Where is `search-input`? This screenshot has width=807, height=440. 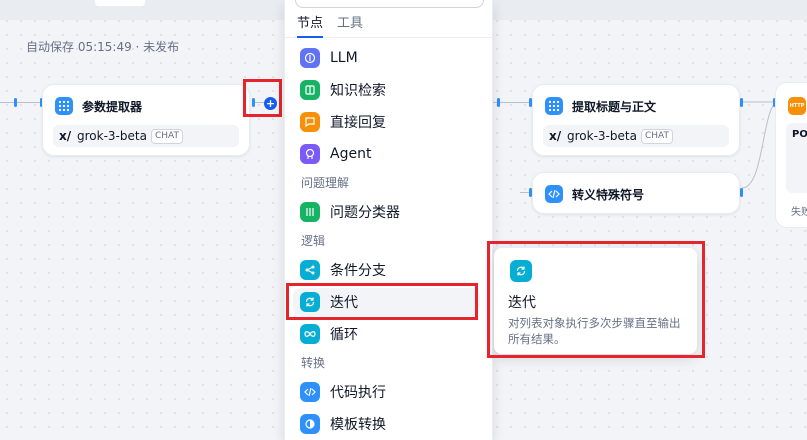
search-input is located at coordinates (389, 4).